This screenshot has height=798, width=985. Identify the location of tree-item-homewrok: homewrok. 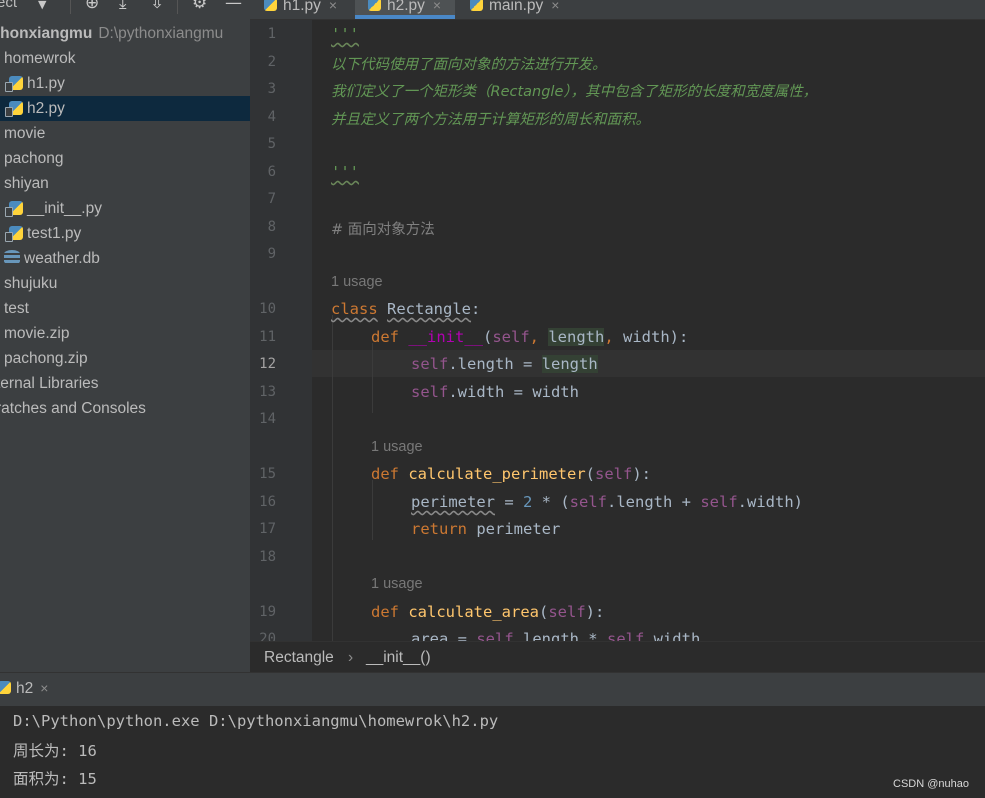
(125, 58).